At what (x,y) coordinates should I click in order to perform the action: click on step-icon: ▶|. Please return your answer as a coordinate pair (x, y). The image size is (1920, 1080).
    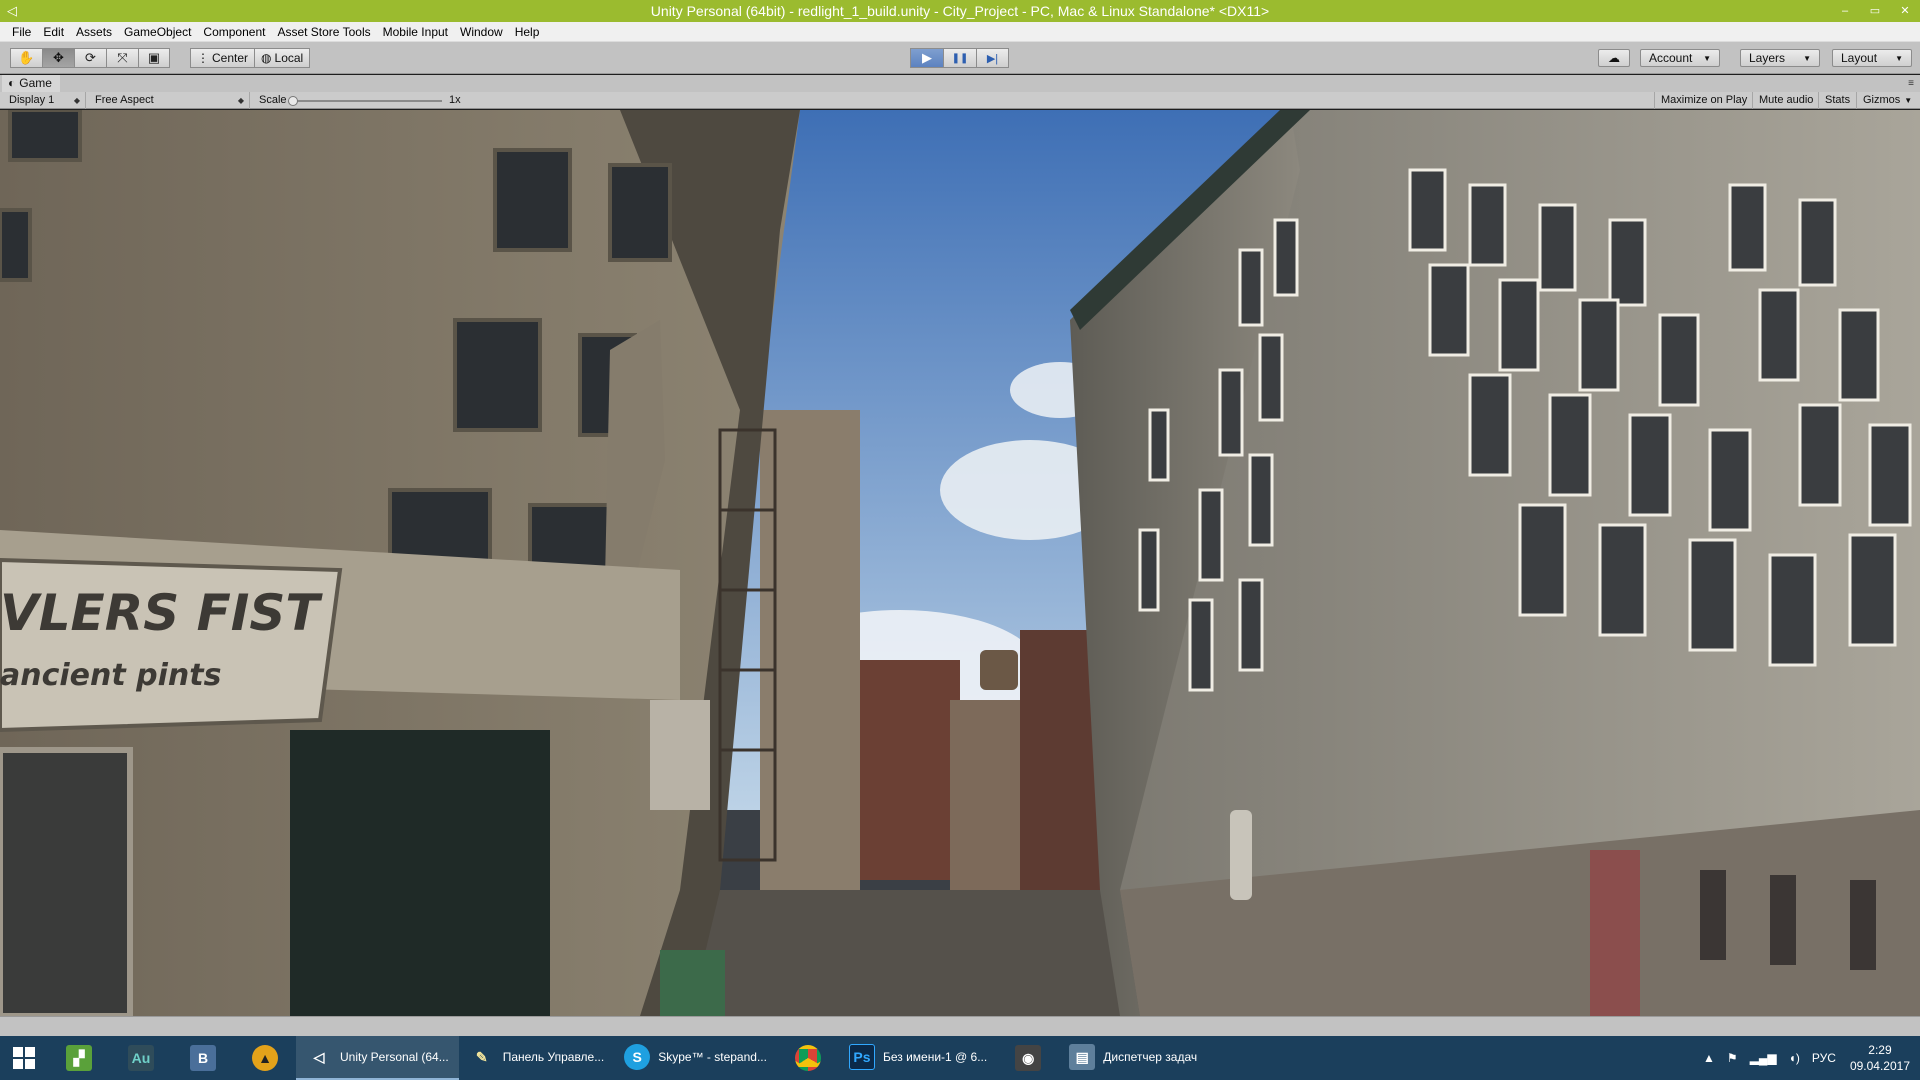
    Looking at the image, I should click on (992, 58).